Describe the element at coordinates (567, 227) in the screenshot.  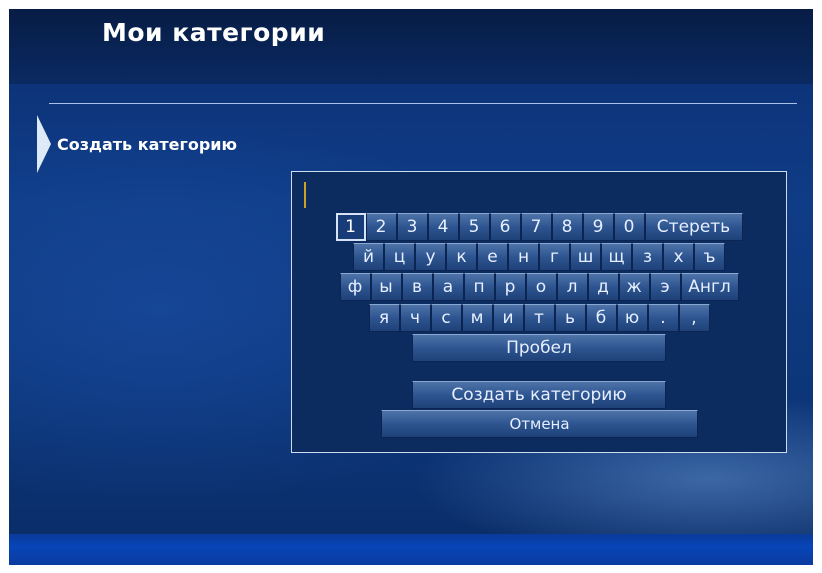
I see `key-0-7: 8` at that location.